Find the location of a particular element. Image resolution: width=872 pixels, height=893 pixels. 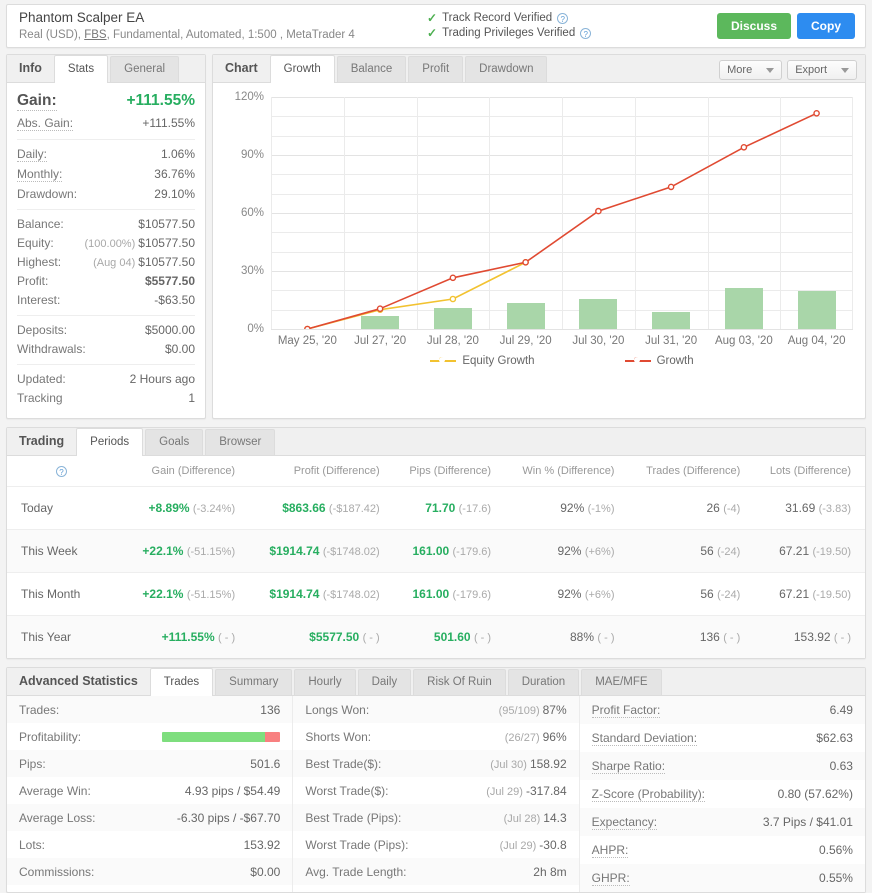

stat-row: Sharpe Ratio: 0.63 is located at coordinates (722, 766).